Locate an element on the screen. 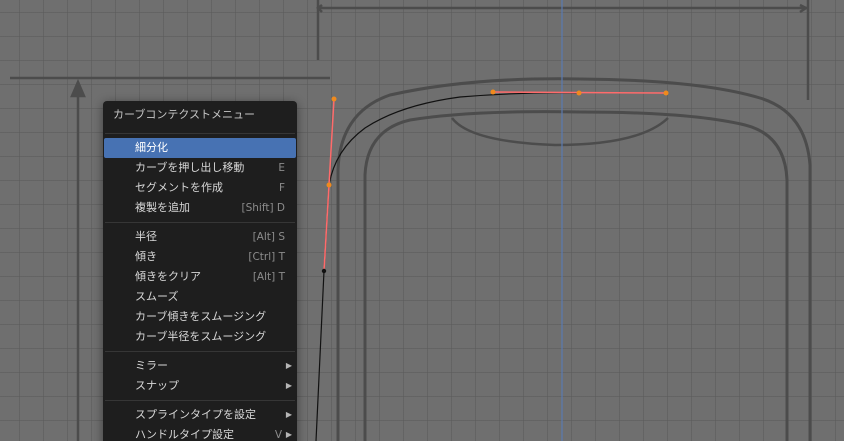  menu-item-label: カーブ傾きをスムージング is located at coordinates (201, 316).